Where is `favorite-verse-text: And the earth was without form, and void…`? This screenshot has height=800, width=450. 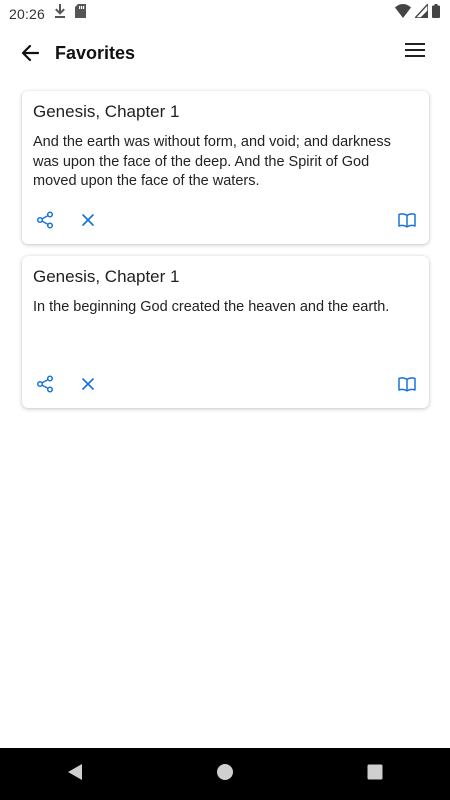
favorite-verse-text: And the earth was without form, and void… is located at coordinates (212, 161).